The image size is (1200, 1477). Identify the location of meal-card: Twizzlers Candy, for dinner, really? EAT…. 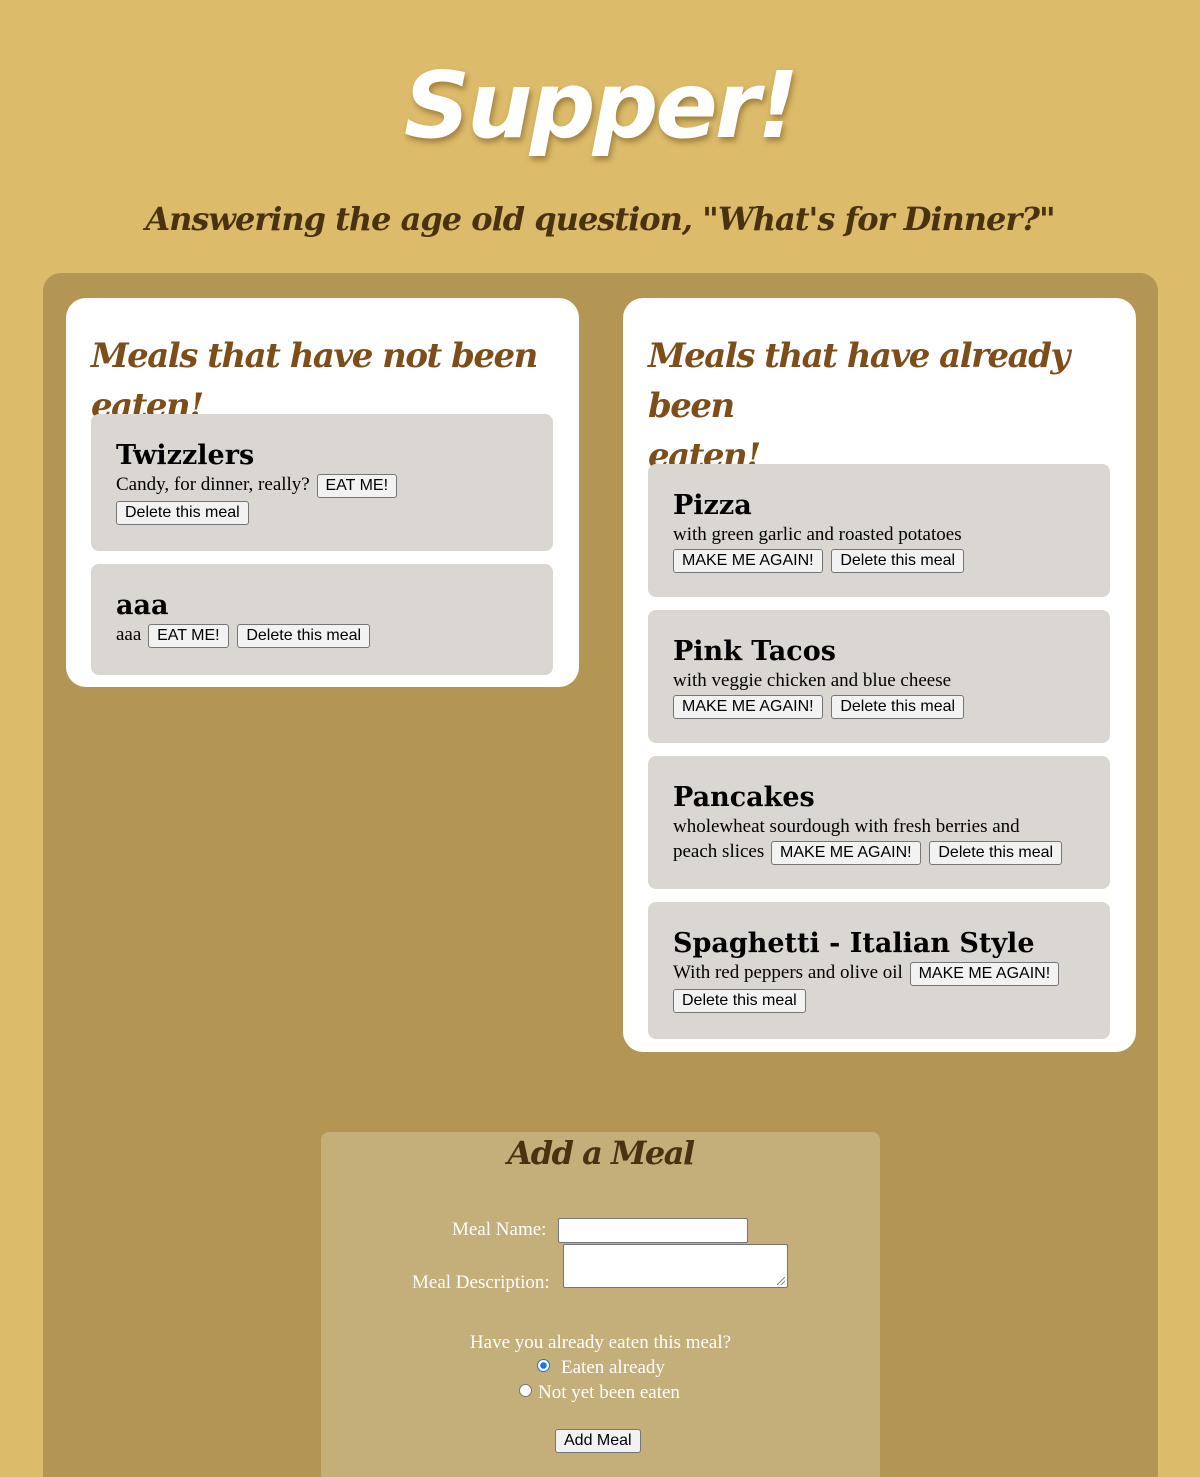
(322, 482).